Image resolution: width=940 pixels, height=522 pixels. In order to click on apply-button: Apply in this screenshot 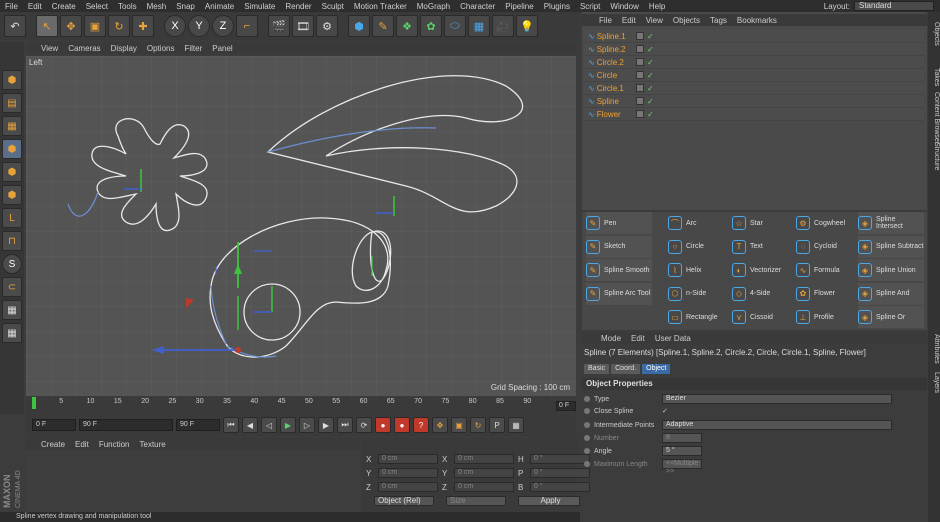, I will do `click(549, 501)`.